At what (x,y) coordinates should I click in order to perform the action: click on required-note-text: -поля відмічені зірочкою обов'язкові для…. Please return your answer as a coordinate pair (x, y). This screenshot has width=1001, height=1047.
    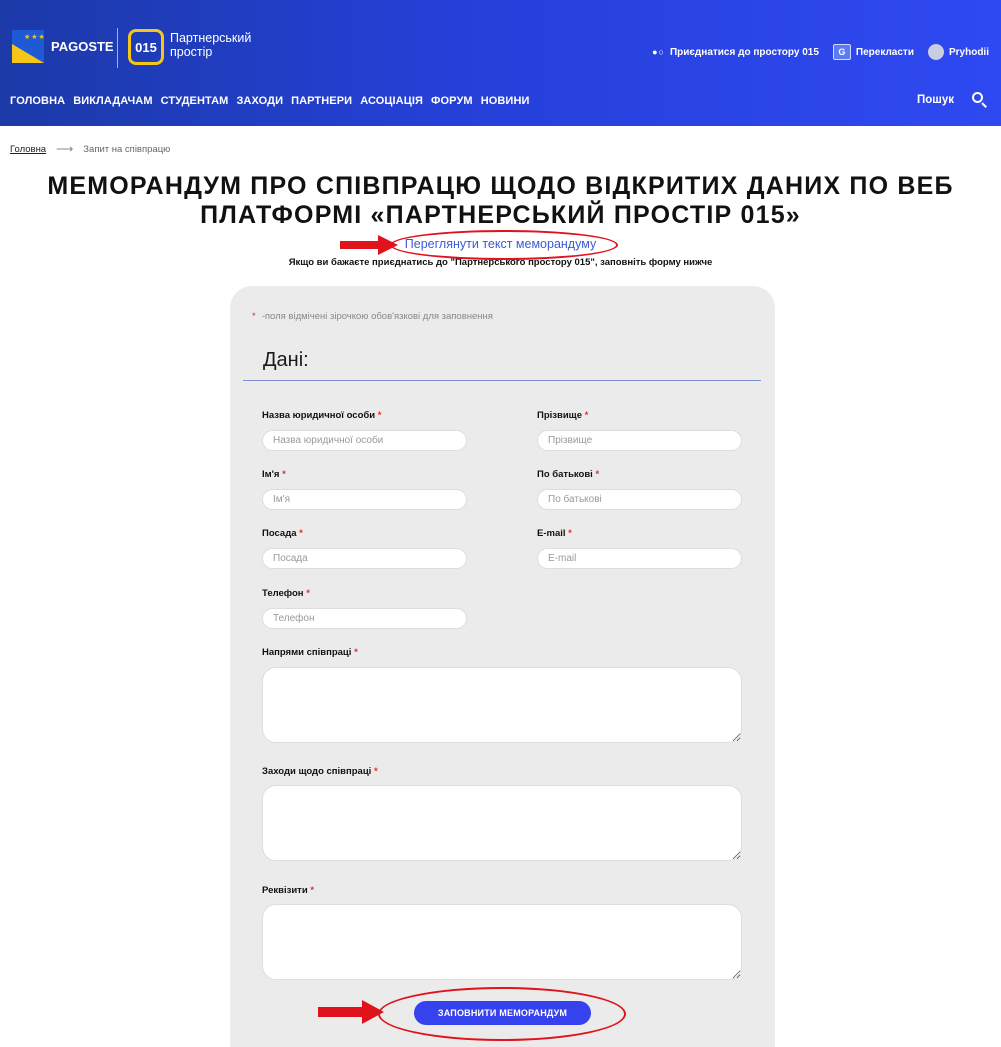
    Looking at the image, I should click on (377, 316).